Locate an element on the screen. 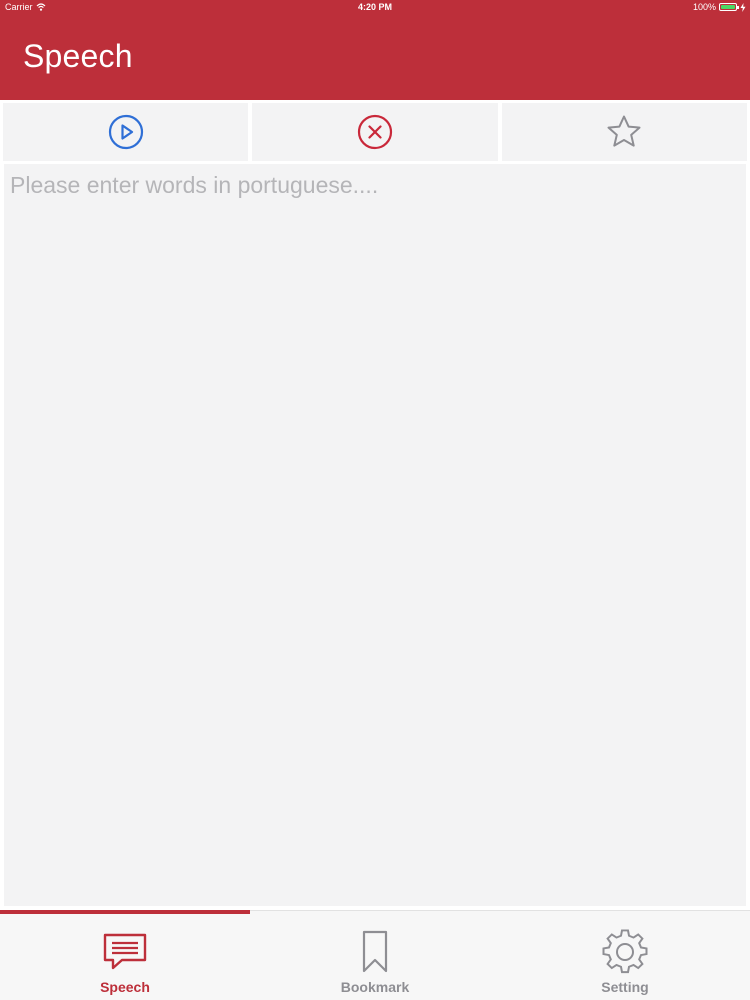 The image size is (750, 1000). tab-speech-label: Speech is located at coordinates (125, 987).